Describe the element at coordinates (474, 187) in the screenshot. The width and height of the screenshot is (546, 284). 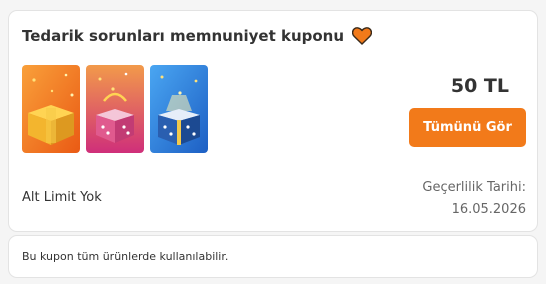
I see `validity-label: Geçerlilik Tarihi:` at that location.